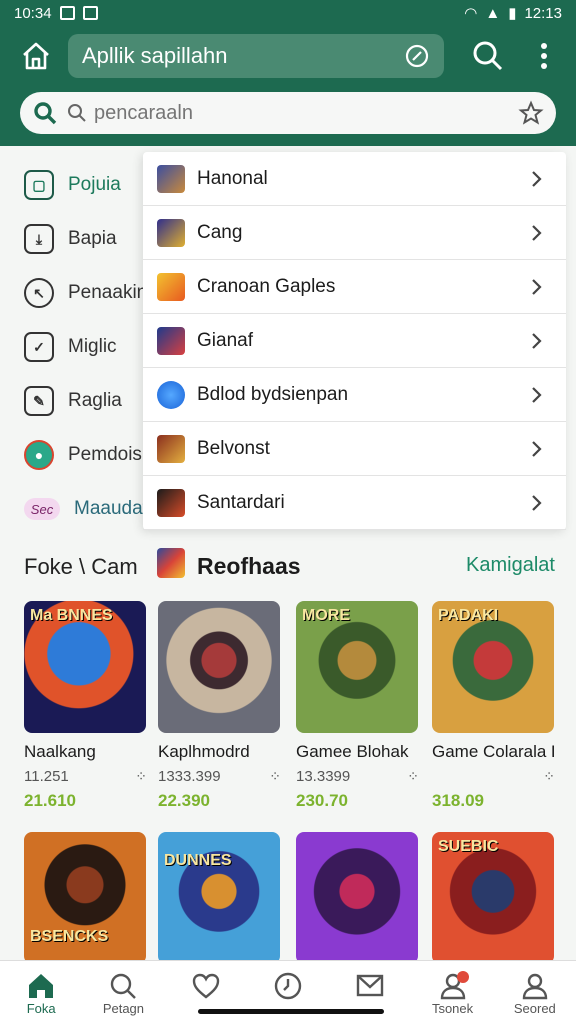 This screenshot has height=1024, width=576. I want to click on game-name: Naalkang, so click(60, 751).